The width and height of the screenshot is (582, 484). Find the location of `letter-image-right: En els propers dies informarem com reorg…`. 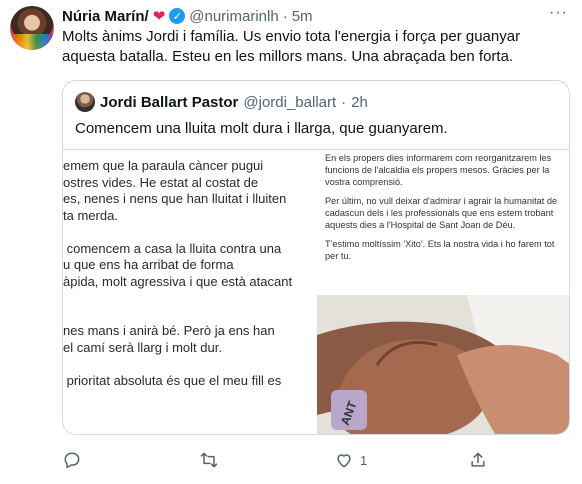

letter-image-right: En els propers dies informarem com reorg… is located at coordinates (443, 222).